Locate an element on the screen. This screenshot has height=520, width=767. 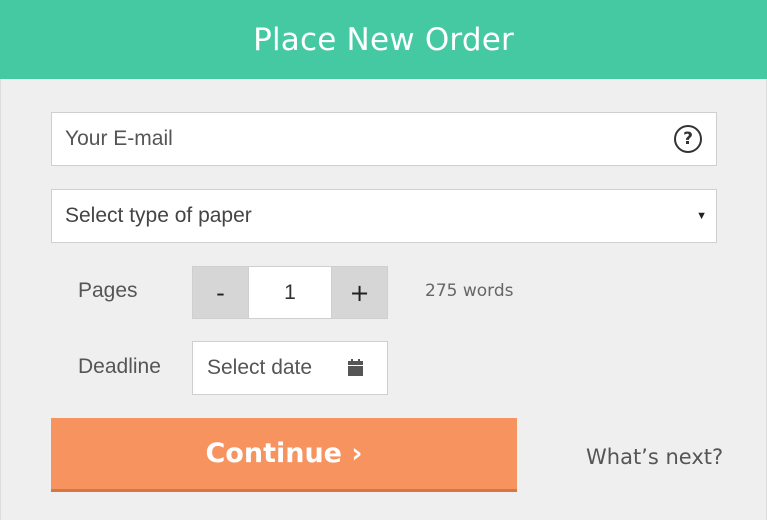
page-title: Place New Order is located at coordinates (383, 39).